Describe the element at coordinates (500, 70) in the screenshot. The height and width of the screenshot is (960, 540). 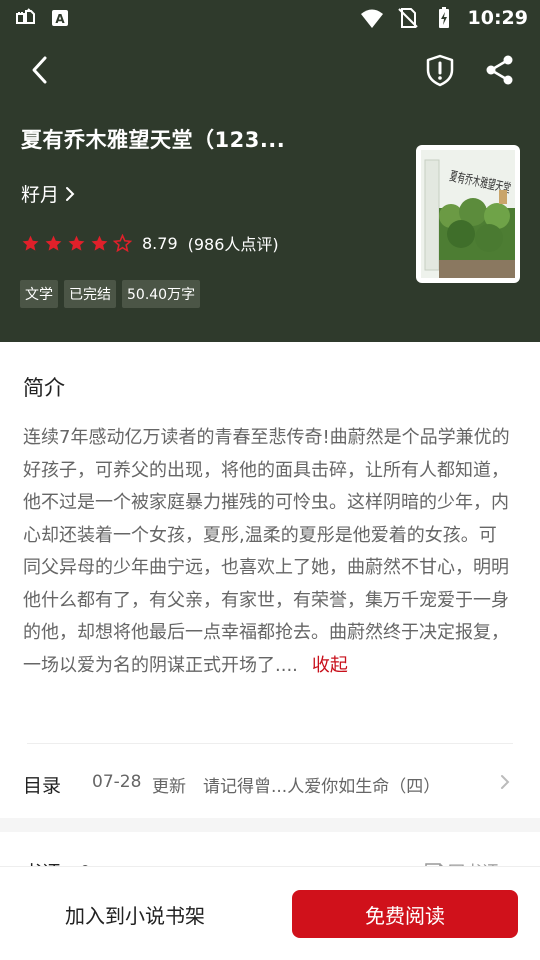
I see `share-button` at that location.